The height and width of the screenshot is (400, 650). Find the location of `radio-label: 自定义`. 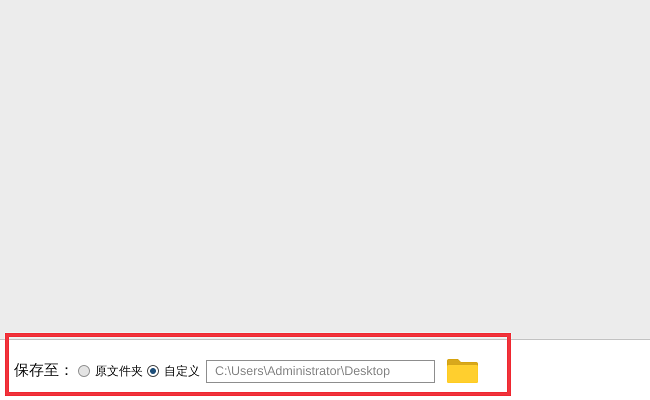

radio-label: 自定义 is located at coordinates (182, 371).